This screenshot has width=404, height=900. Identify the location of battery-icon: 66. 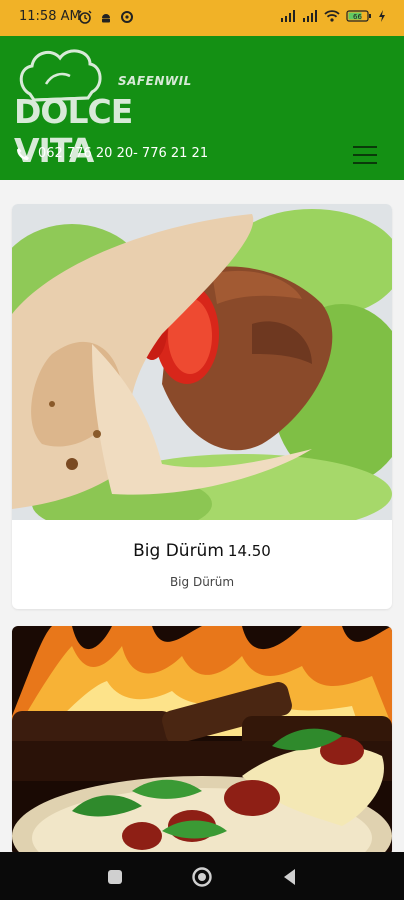
(358, 16).